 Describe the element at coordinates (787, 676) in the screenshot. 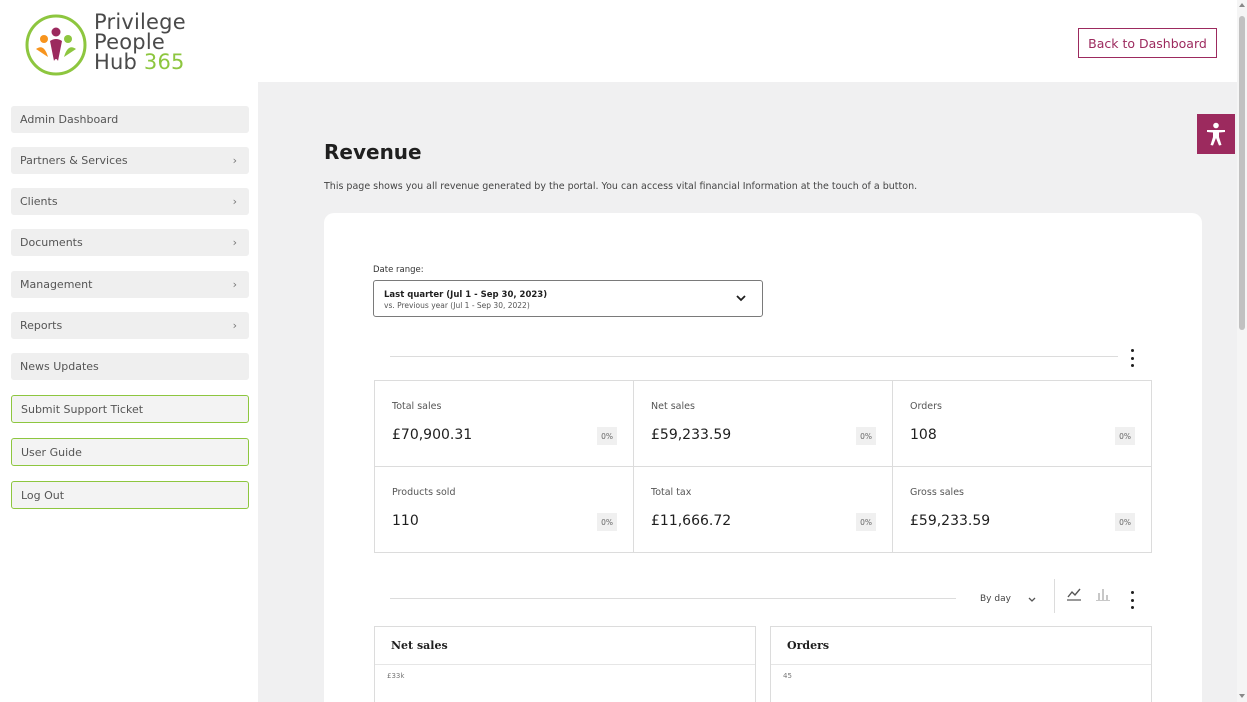

I see `chart-y-tick: 45` at that location.